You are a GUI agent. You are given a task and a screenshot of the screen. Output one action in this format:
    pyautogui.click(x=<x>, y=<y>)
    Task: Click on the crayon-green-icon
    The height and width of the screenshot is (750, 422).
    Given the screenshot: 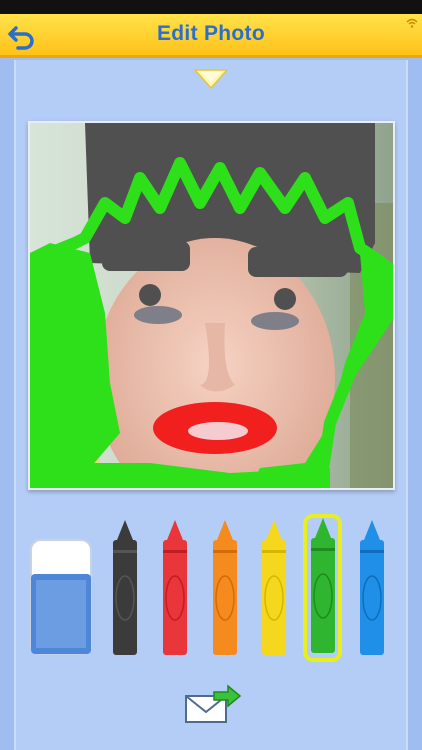 What is the action you would take?
    pyautogui.click(x=323, y=585)
    